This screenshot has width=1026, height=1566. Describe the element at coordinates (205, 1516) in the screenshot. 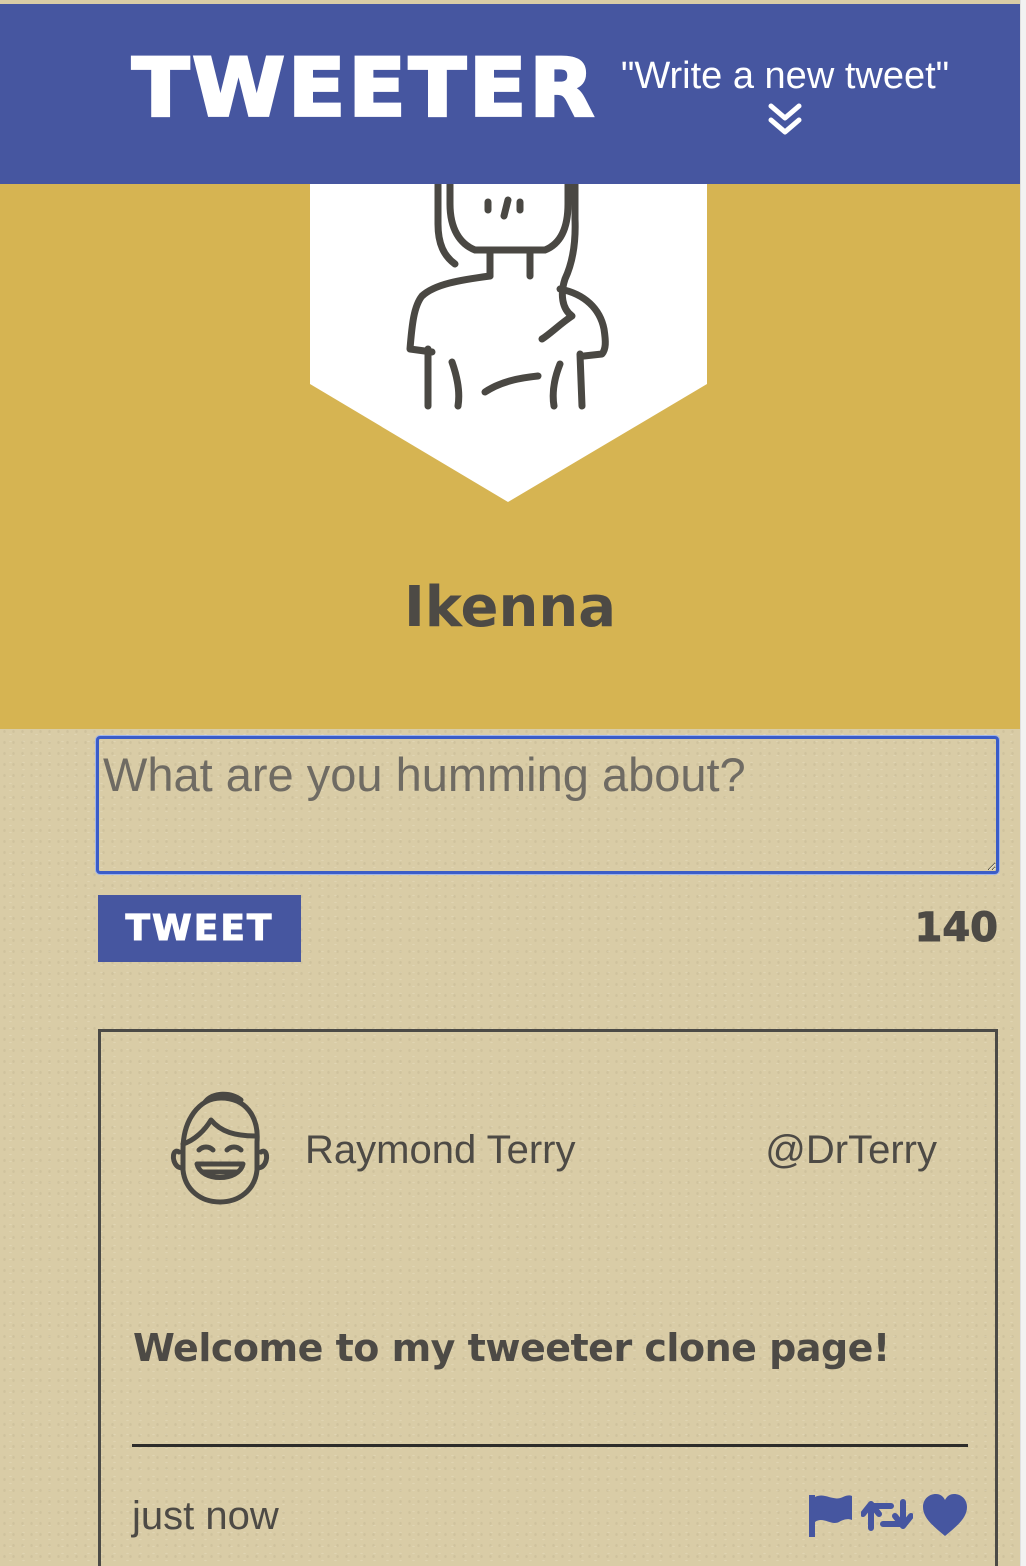

I see `tweet-timestamp: just now` at that location.